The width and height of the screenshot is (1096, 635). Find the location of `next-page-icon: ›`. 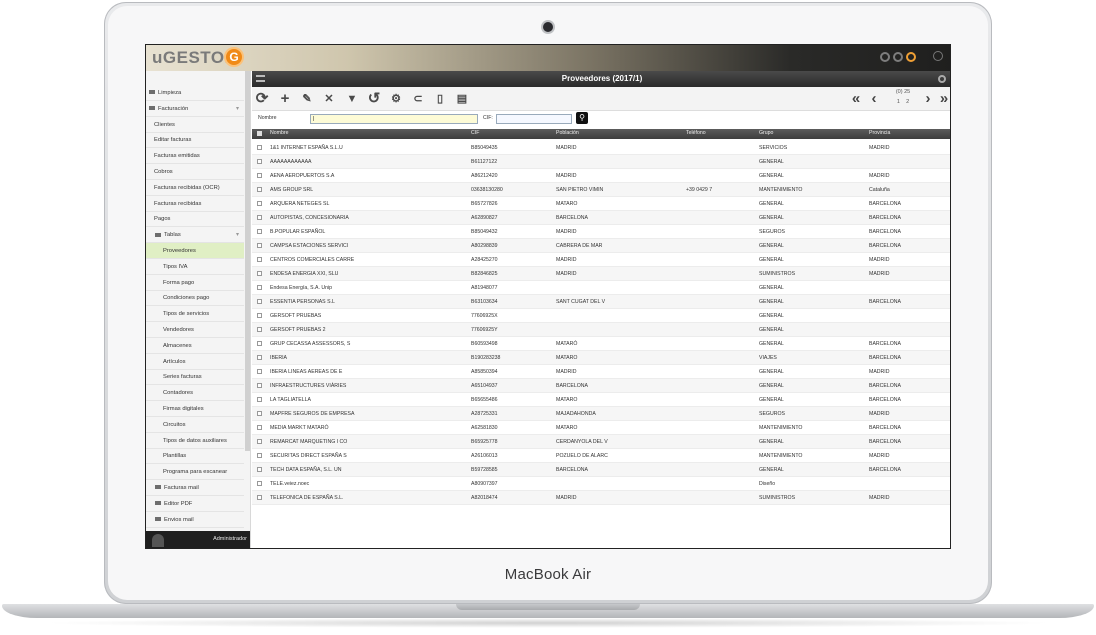

next-page-icon: › is located at coordinates (928, 99).